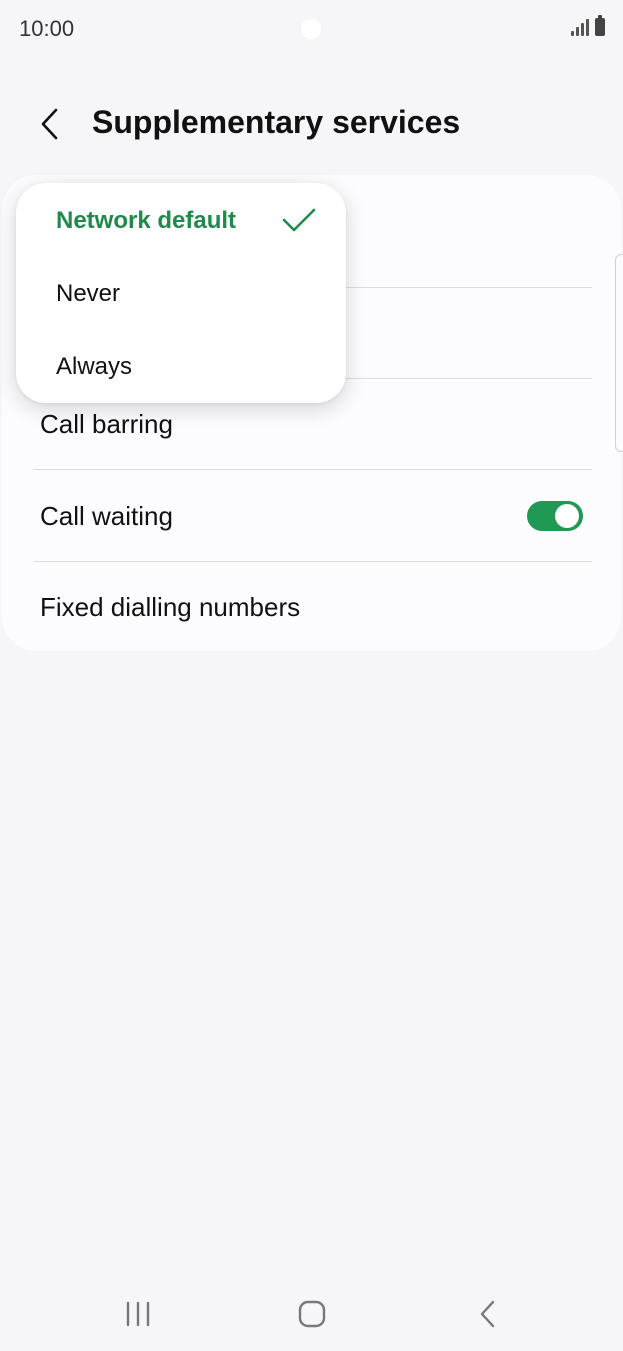 The image size is (623, 1351). I want to click on signal-icon, so click(580, 27).